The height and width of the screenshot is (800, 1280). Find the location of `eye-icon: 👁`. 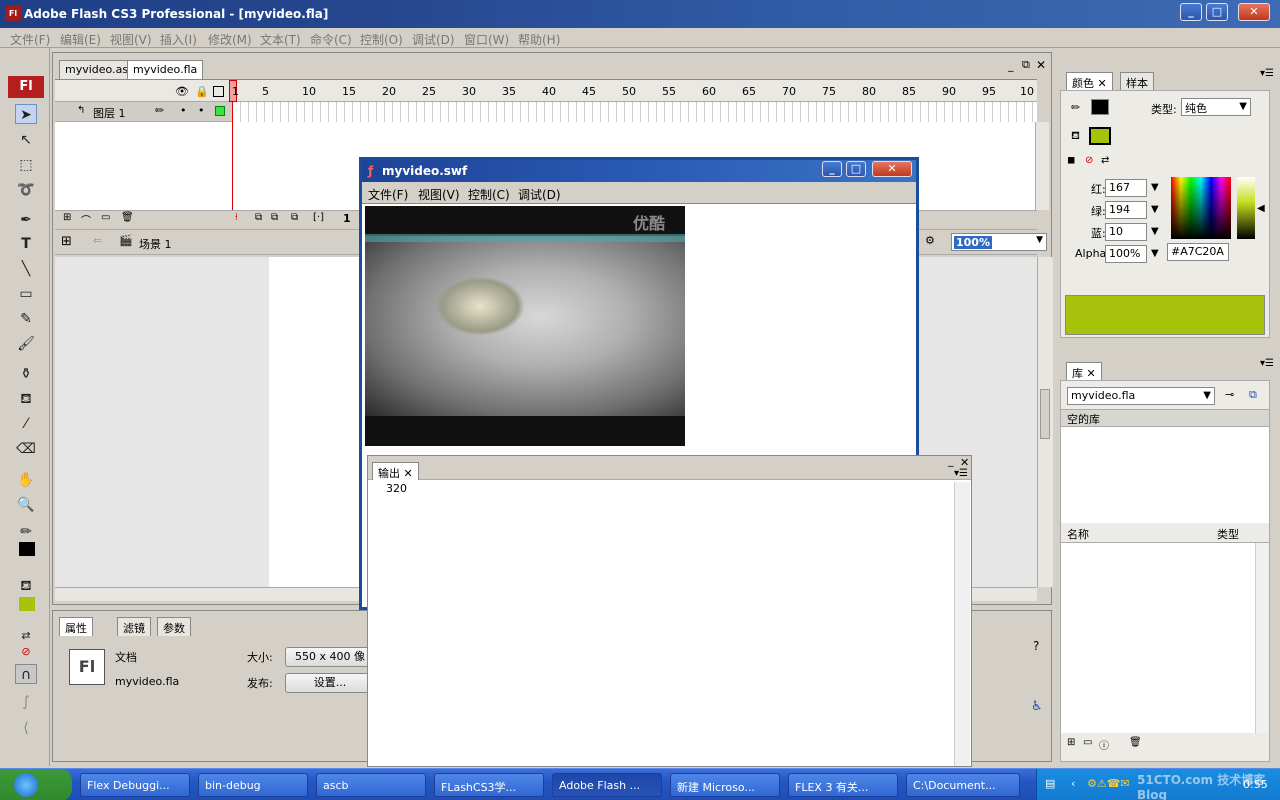

eye-icon: 👁 is located at coordinates (182, 91).